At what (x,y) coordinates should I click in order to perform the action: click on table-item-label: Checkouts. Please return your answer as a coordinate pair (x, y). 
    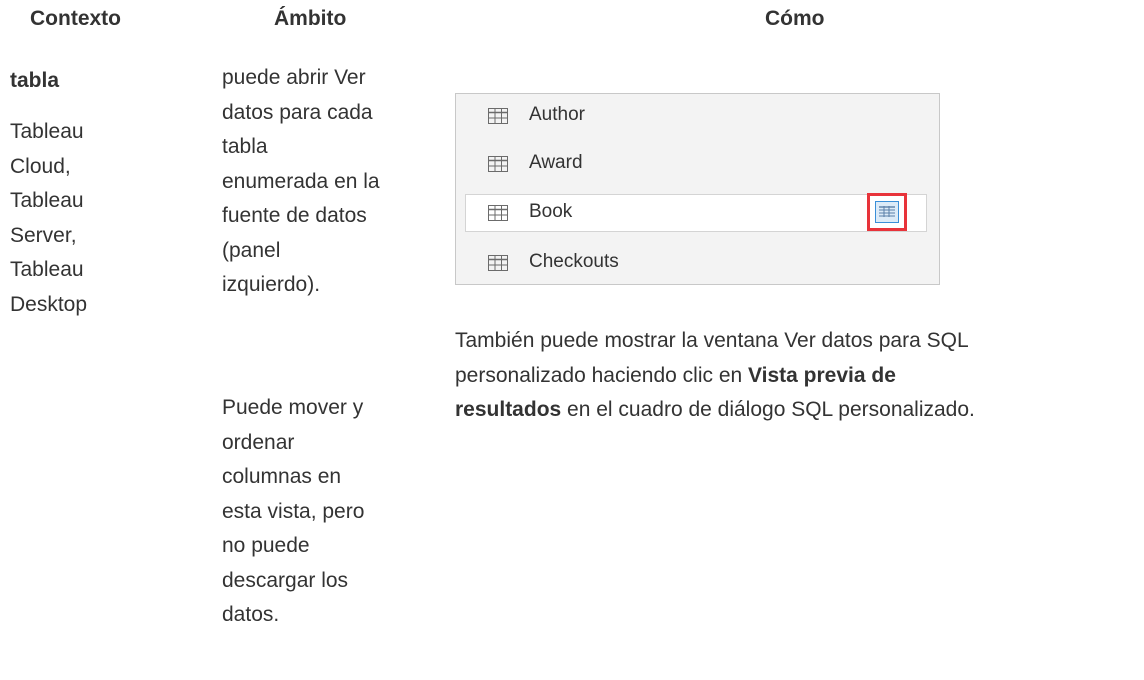
    Looking at the image, I should click on (574, 261).